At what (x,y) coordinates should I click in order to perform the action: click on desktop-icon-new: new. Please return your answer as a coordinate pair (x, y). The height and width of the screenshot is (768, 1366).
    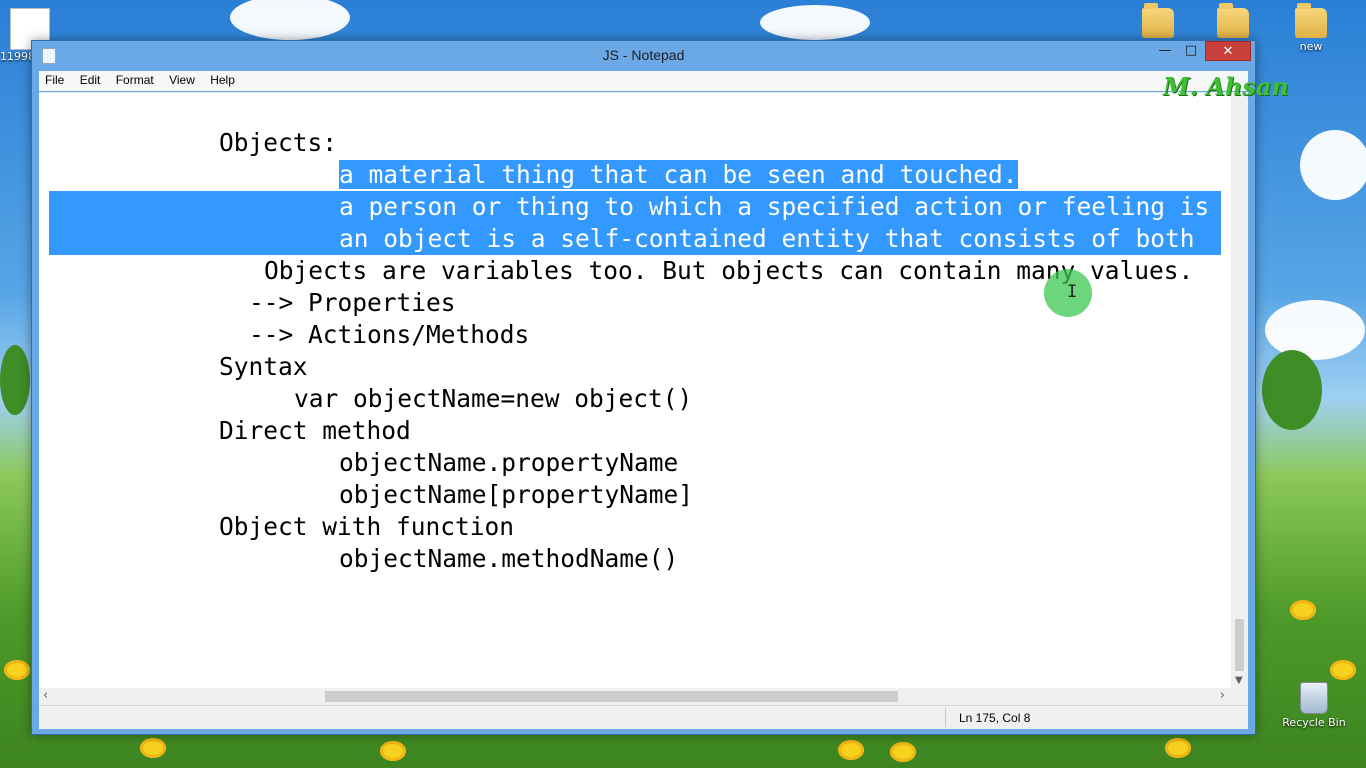
    Looking at the image, I should click on (1311, 28).